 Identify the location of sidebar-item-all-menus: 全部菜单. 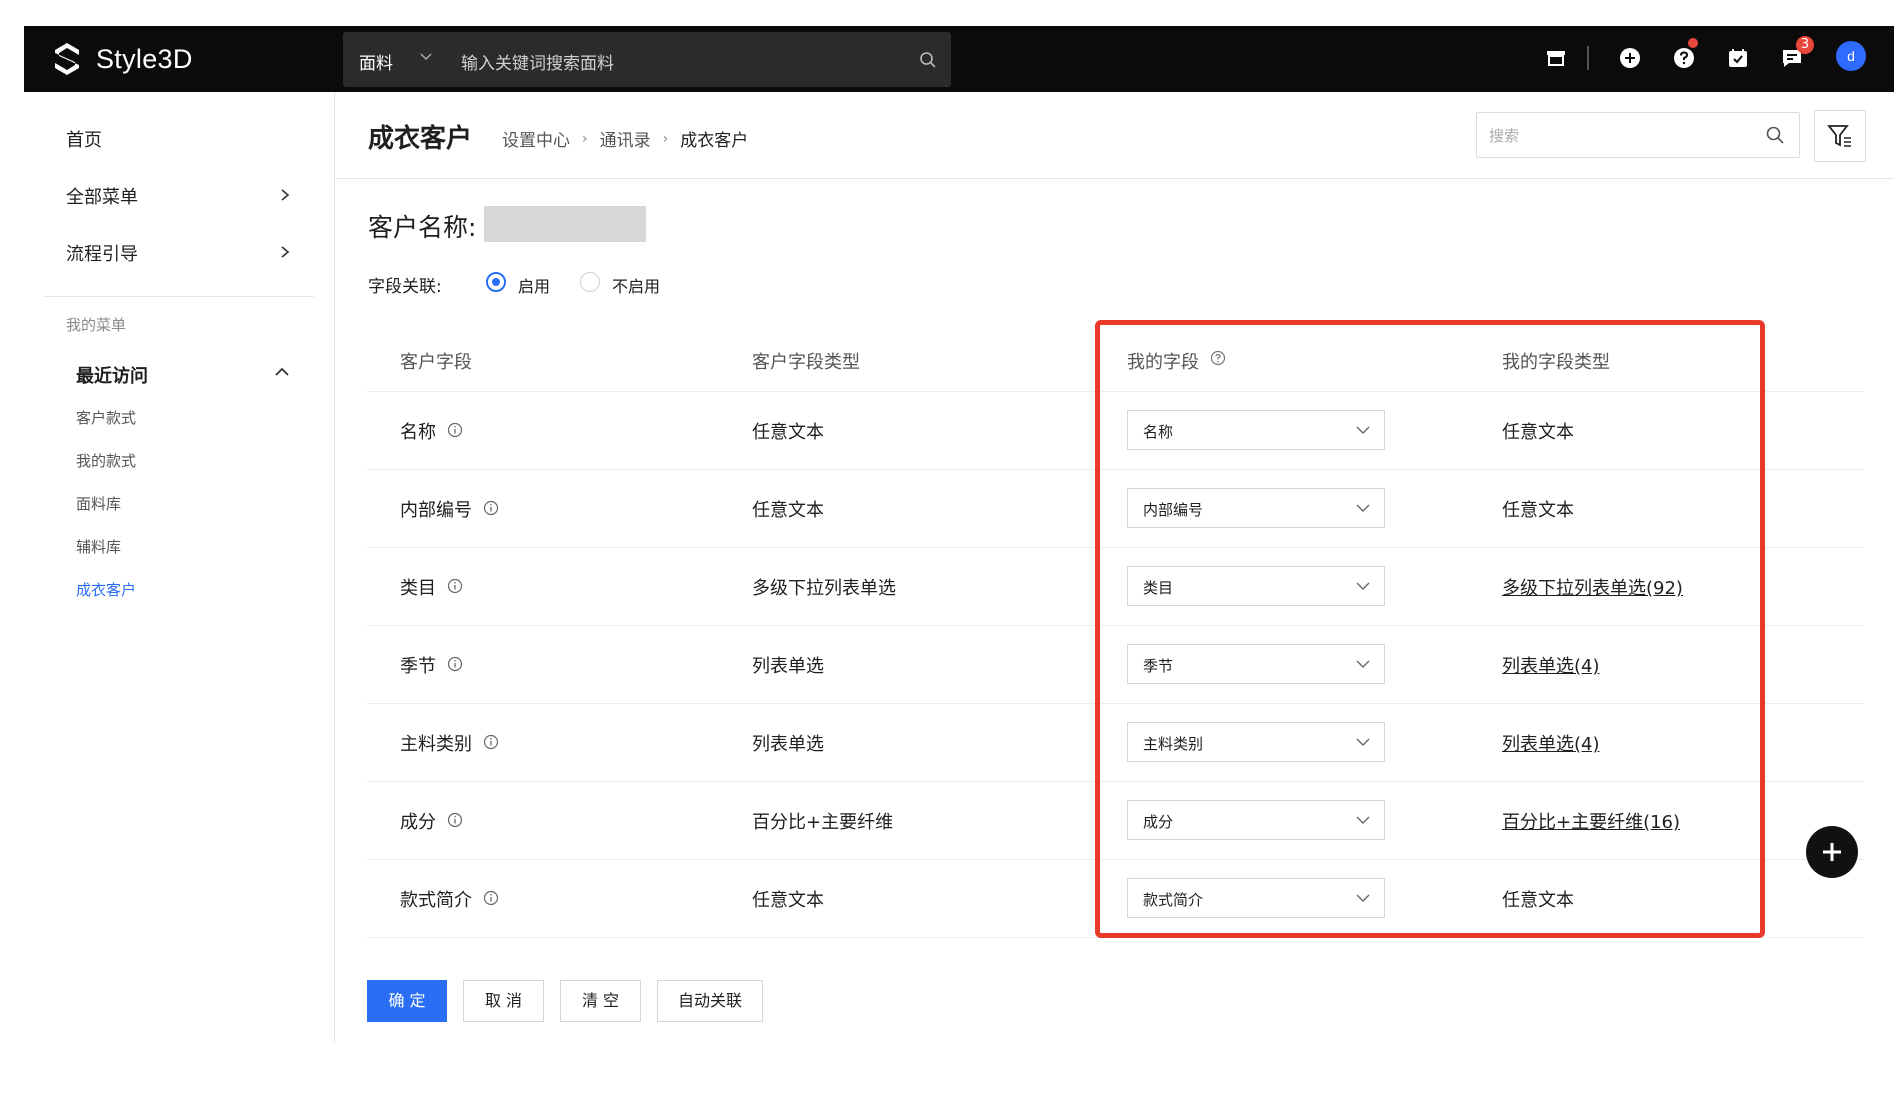
(102, 196).